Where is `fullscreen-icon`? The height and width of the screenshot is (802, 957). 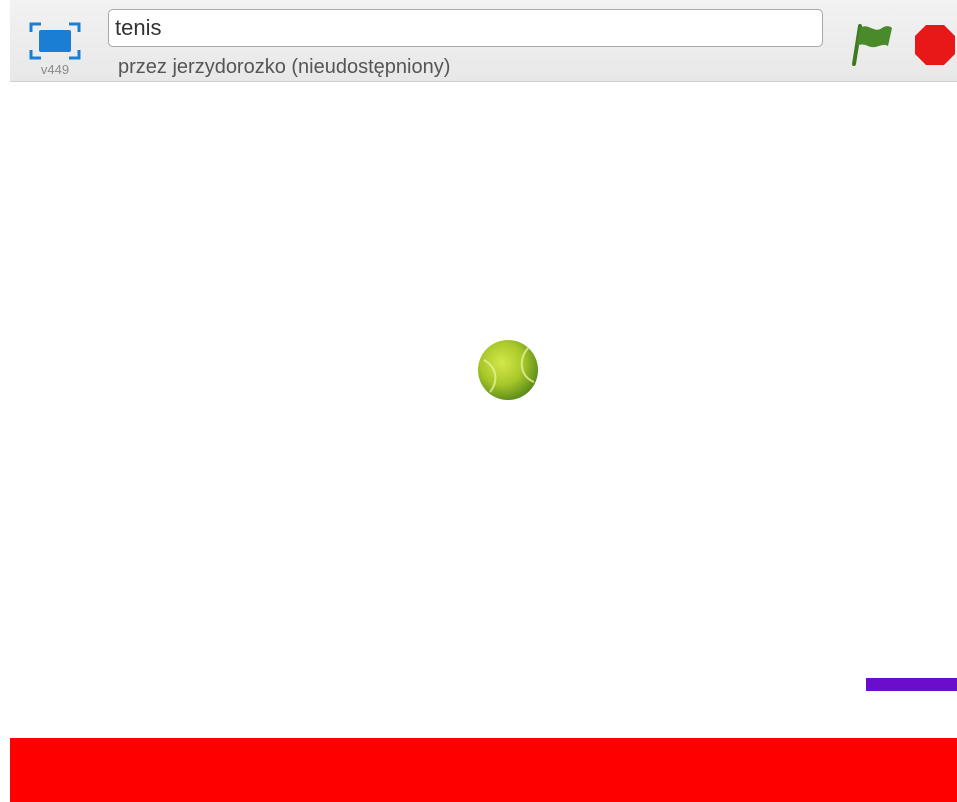
fullscreen-icon is located at coordinates (55, 41).